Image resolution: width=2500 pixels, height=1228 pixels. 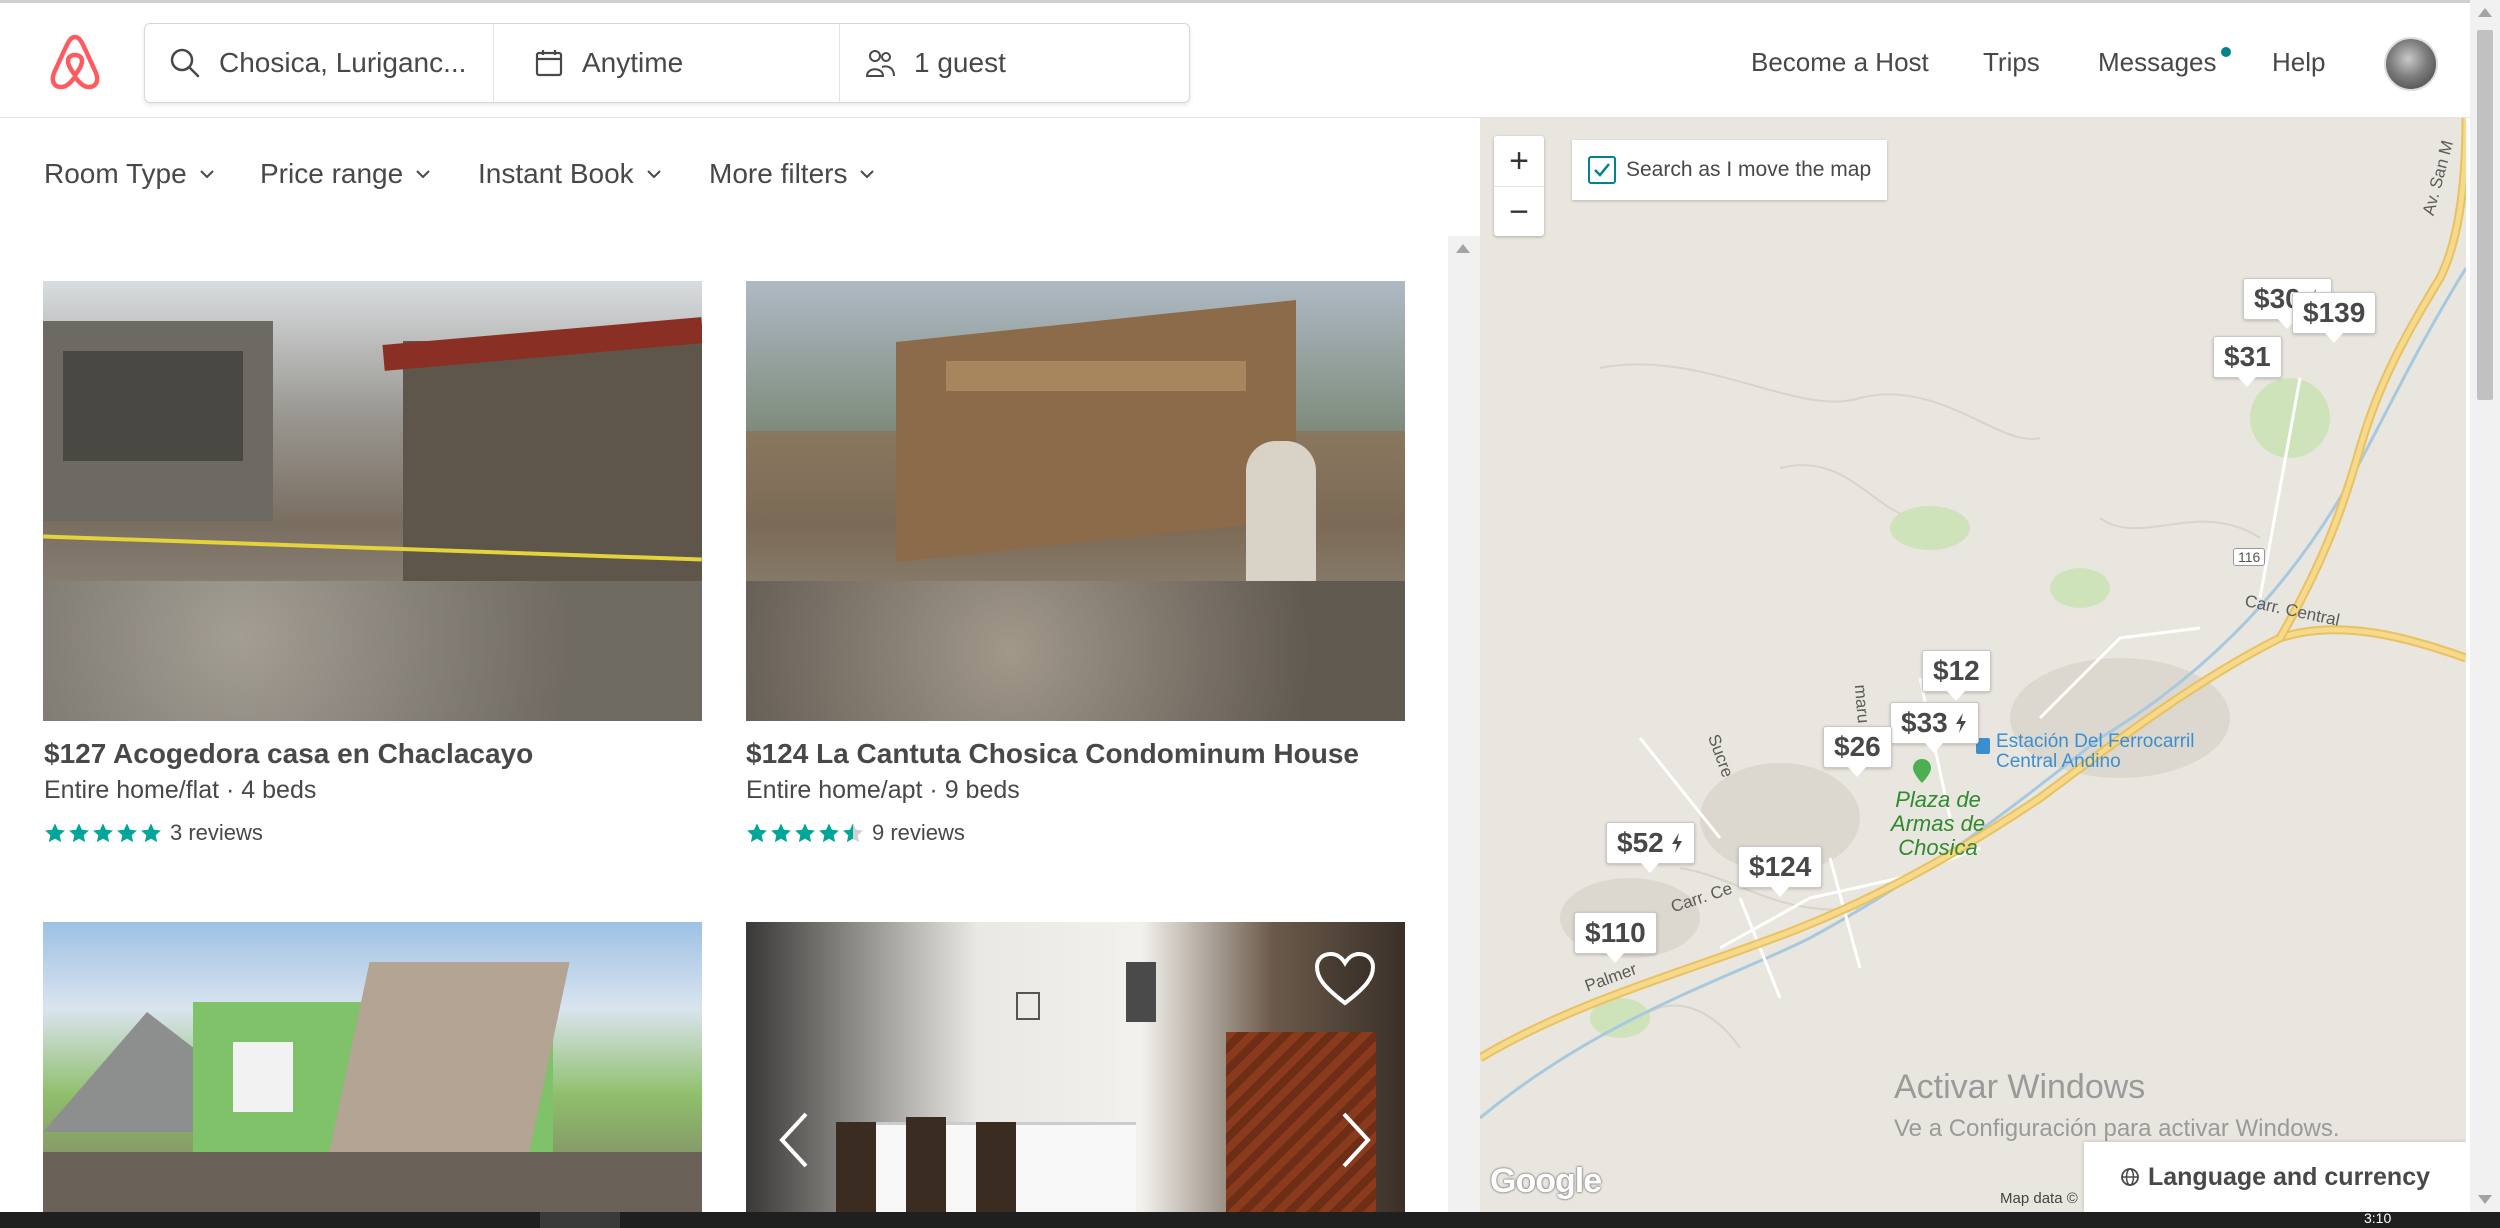 What do you see at coordinates (1780, 871) in the screenshot?
I see `price-pin: $124` at bounding box center [1780, 871].